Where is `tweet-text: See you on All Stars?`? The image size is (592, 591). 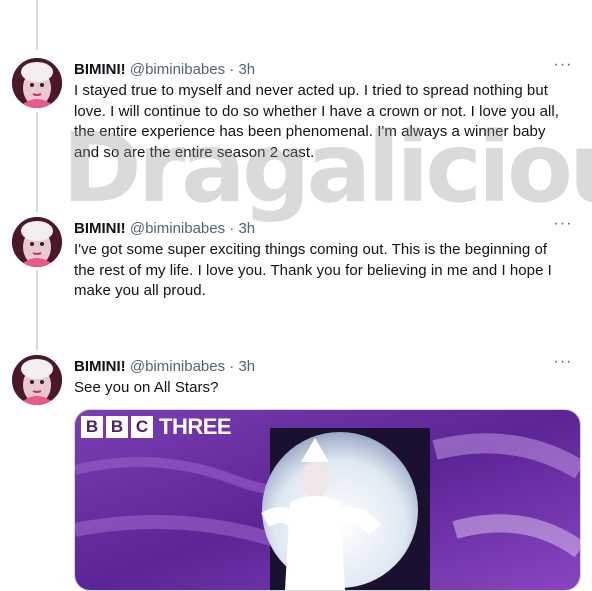
tweet-text: See you on All Stars? is located at coordinates (146, 387).